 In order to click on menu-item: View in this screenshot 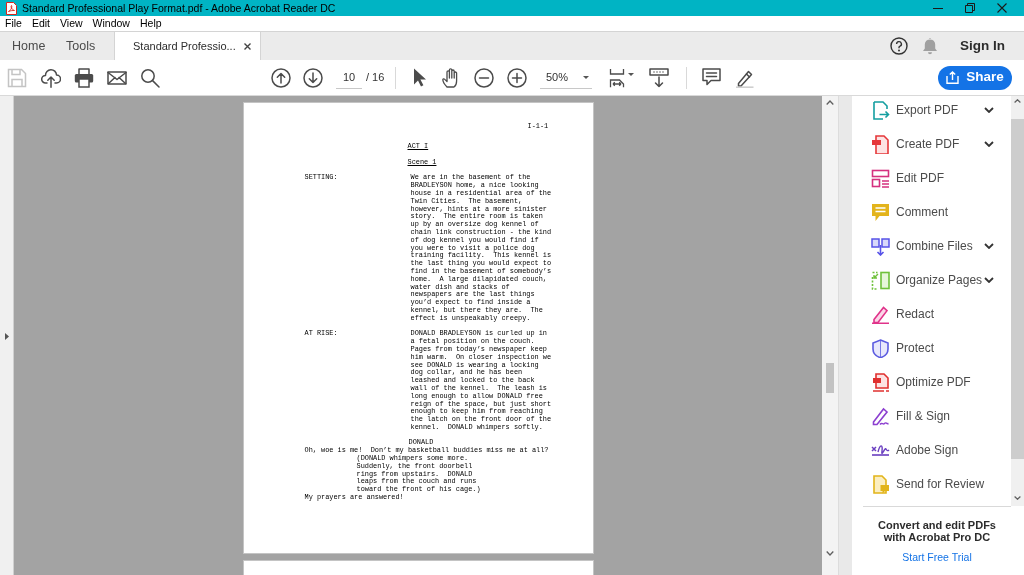, I will do `click(71, 23)`.